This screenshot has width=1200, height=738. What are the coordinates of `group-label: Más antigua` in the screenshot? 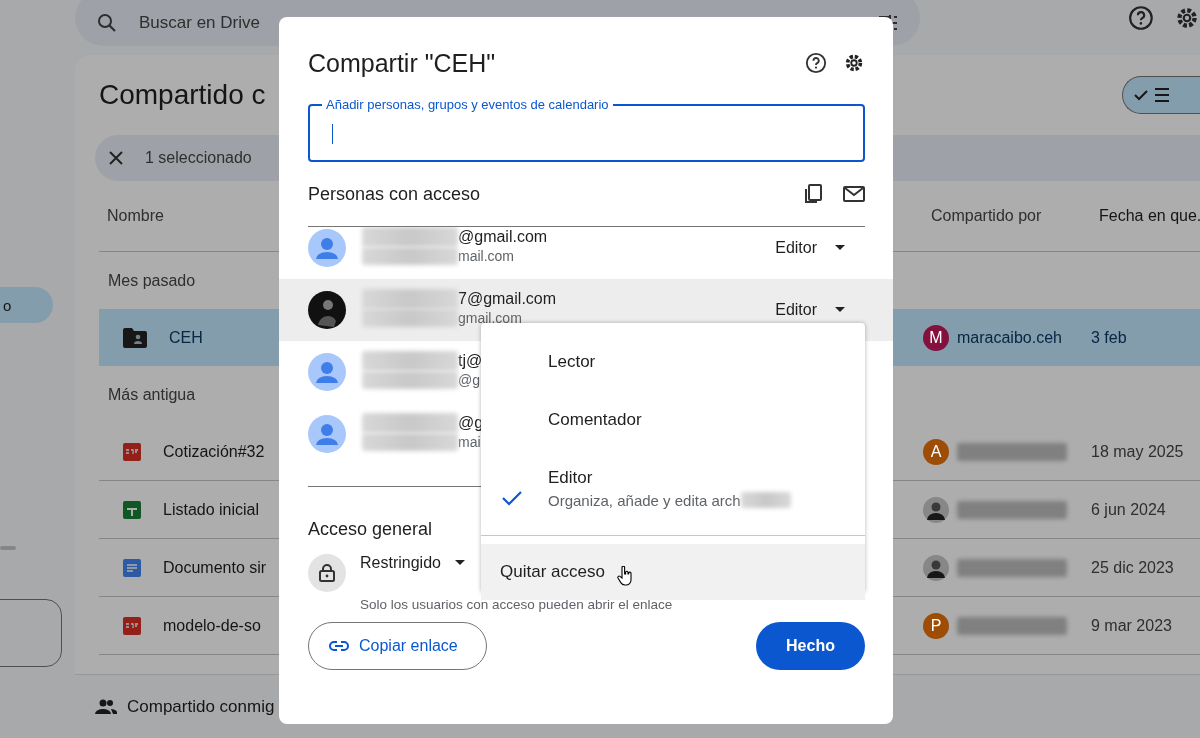 It's located at (151, 394).